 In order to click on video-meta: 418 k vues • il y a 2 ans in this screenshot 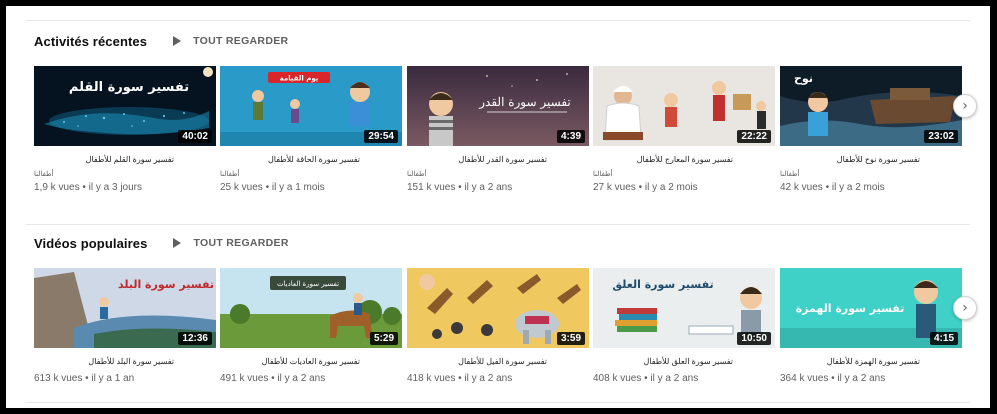, I will do `click(460, 378)`.